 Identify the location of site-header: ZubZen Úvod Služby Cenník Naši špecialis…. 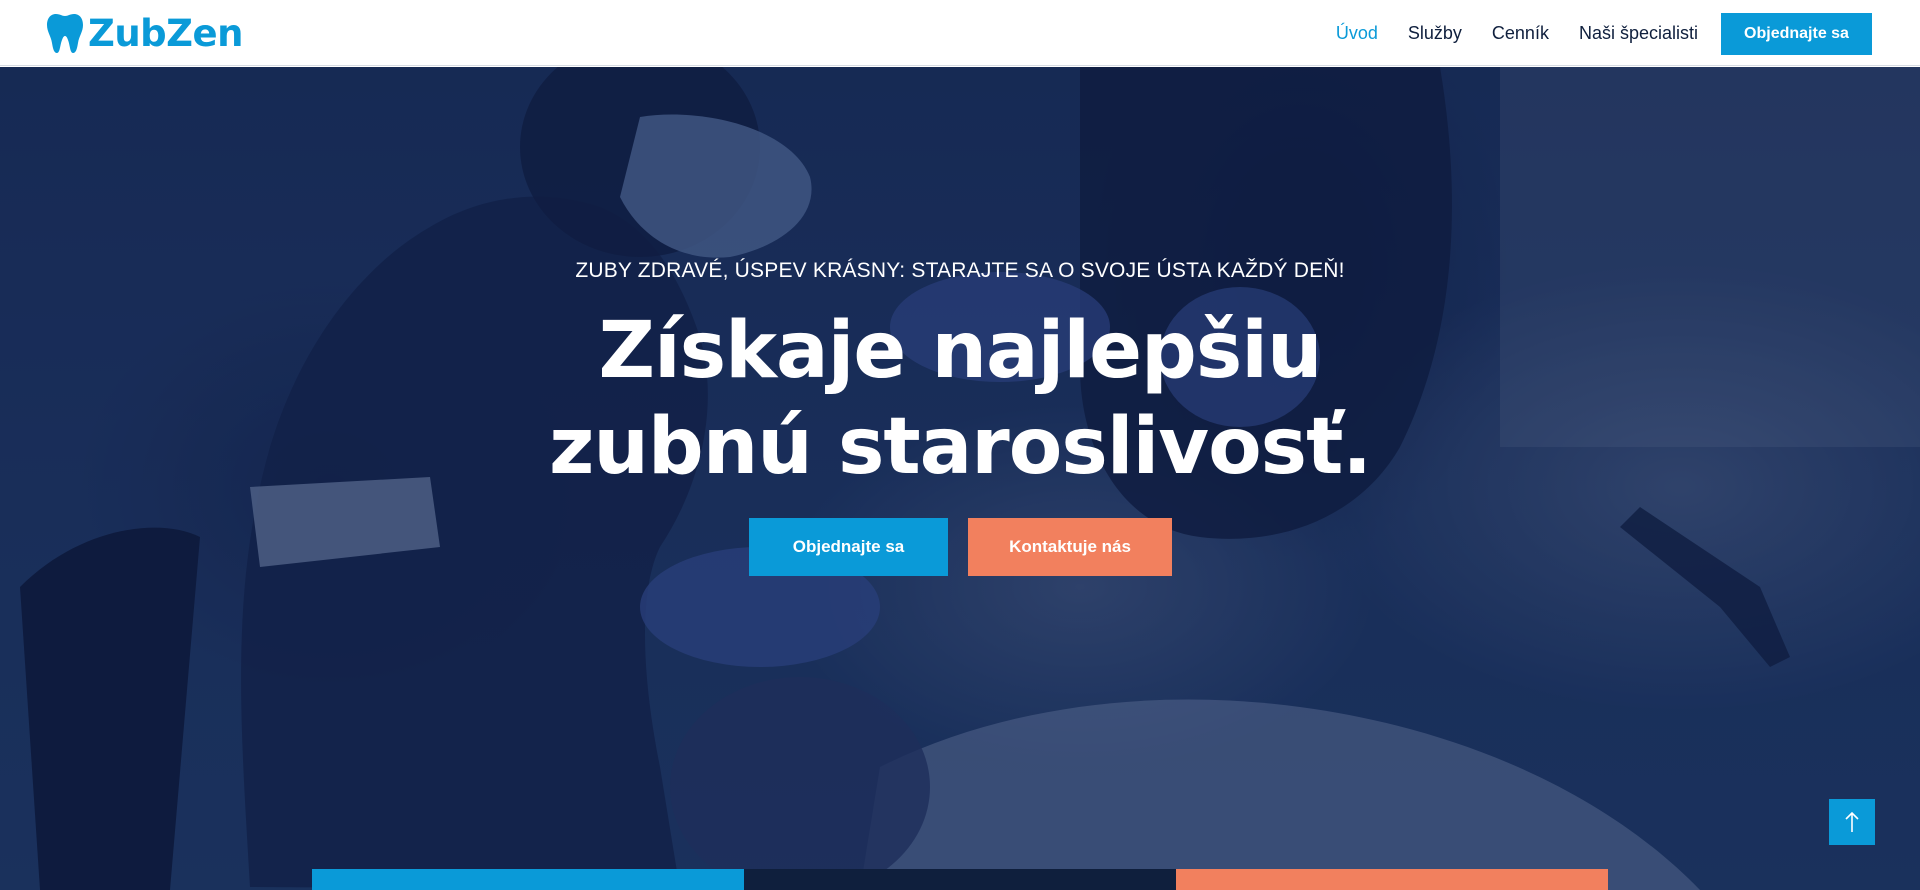
(960, 33).